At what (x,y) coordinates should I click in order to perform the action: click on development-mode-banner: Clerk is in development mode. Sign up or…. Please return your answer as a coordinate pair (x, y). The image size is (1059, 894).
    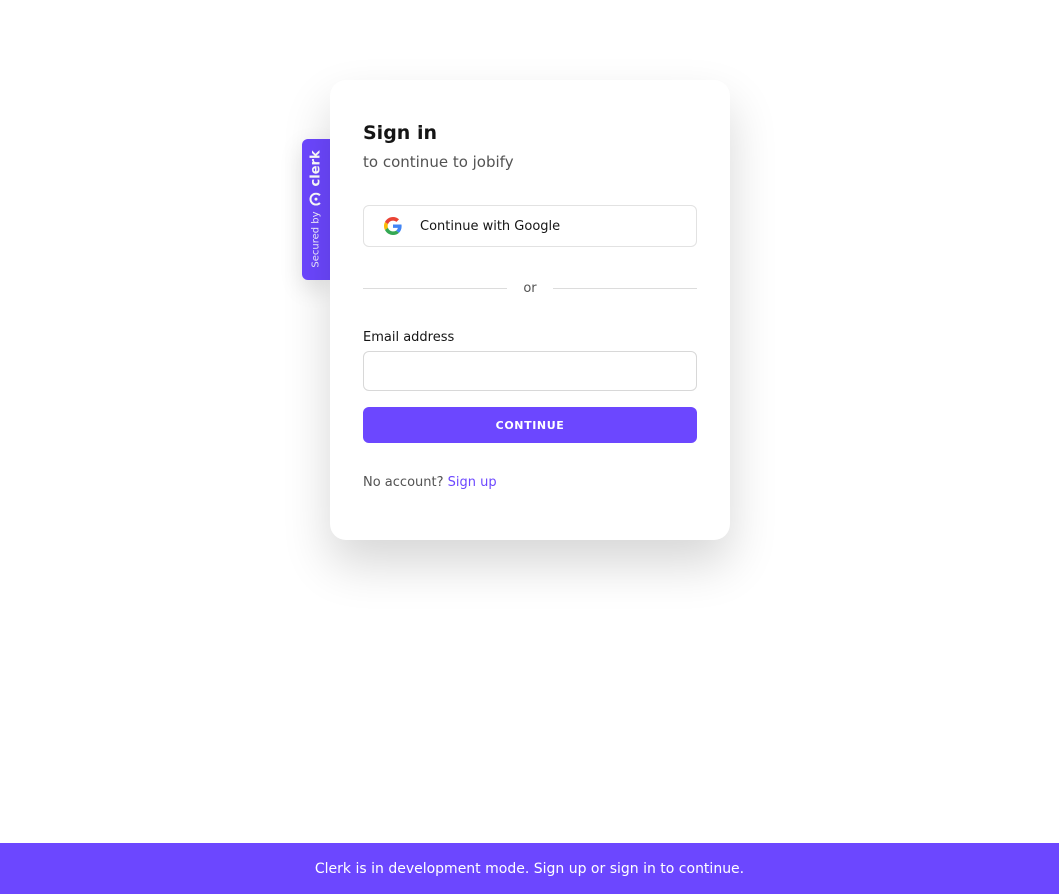
    Looking at the image, I should click on (529, 868).